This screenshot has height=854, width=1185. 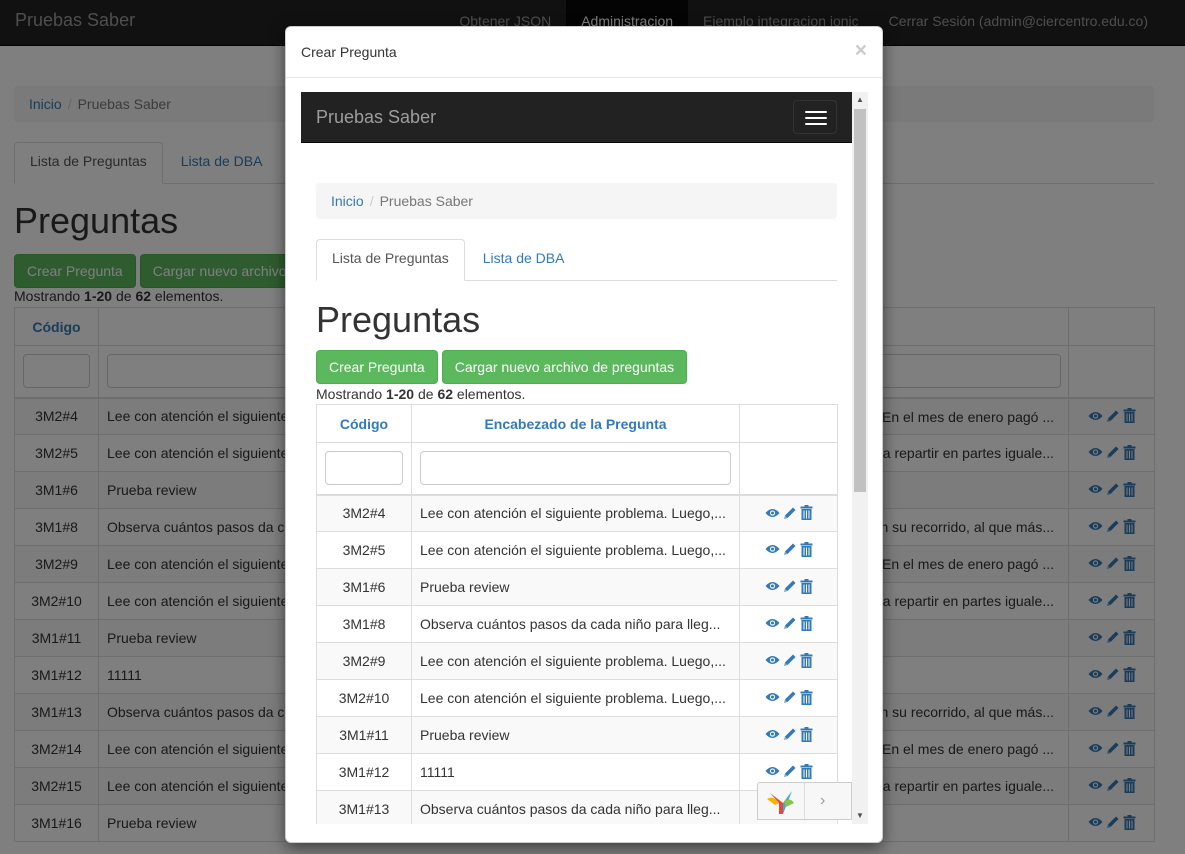 I want to click on iframe-tab-lista-dba: Lista de DBA, so click(x=524, y=260).